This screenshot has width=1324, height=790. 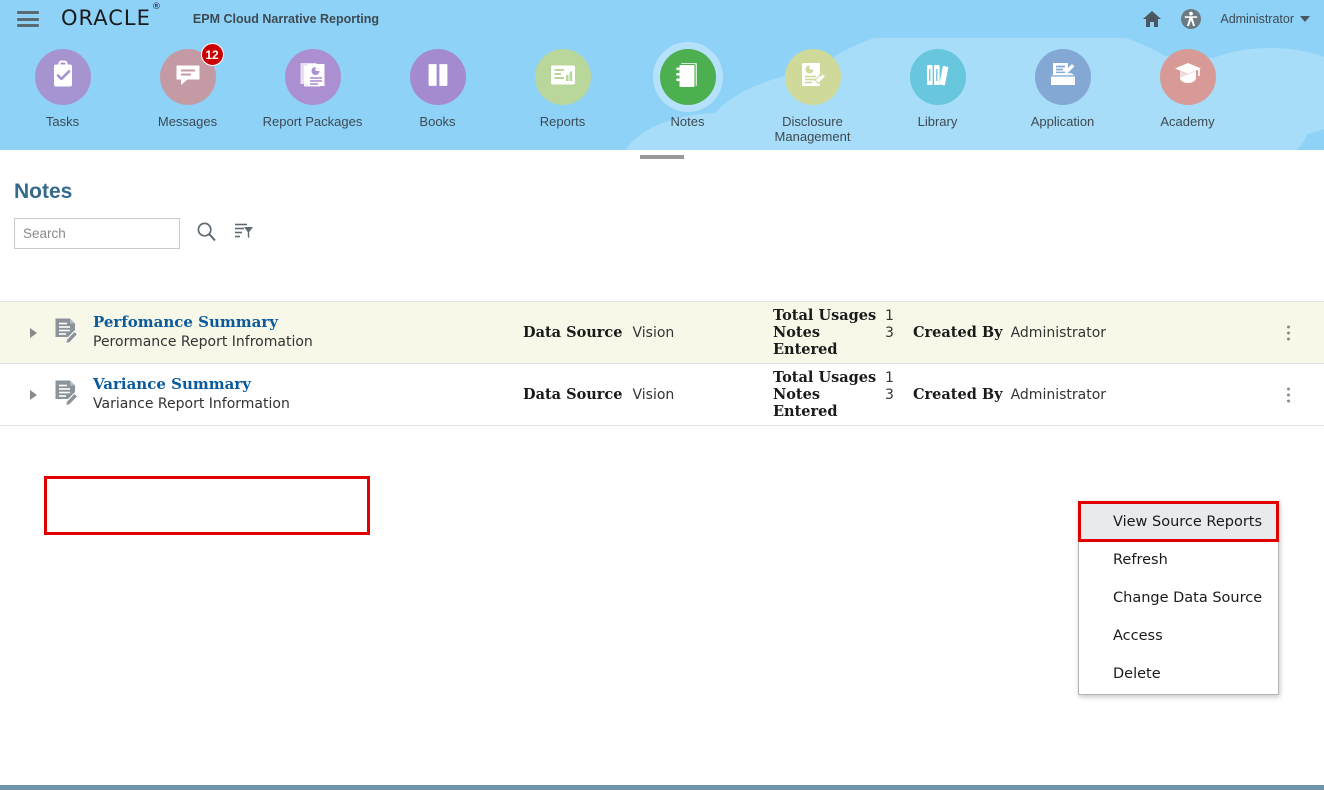 What do you see at coordinates (188, 77) in the screenshot?
I see `speech-bubble-icon` at bounding box center [188, 77].